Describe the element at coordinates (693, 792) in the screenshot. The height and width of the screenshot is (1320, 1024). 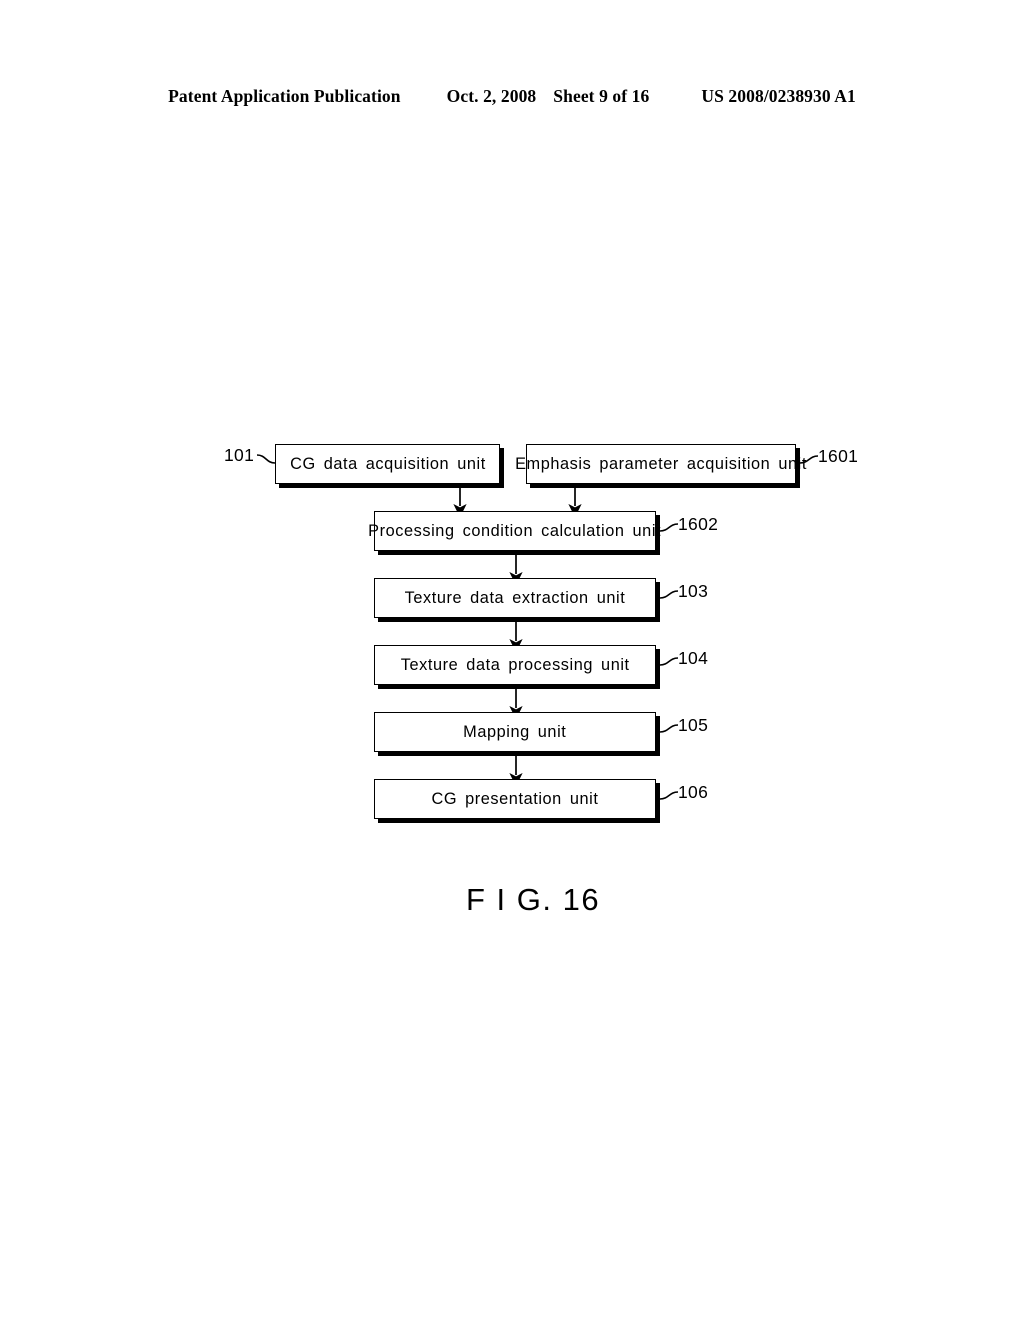
I see `ref-106: 106` at that location.